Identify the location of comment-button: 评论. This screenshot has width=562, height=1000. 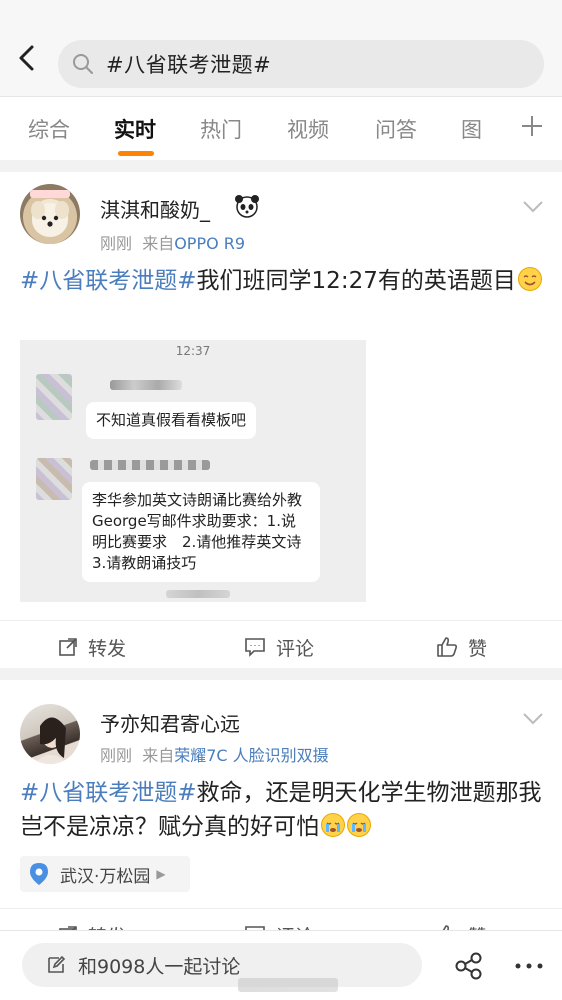
(279, 647).